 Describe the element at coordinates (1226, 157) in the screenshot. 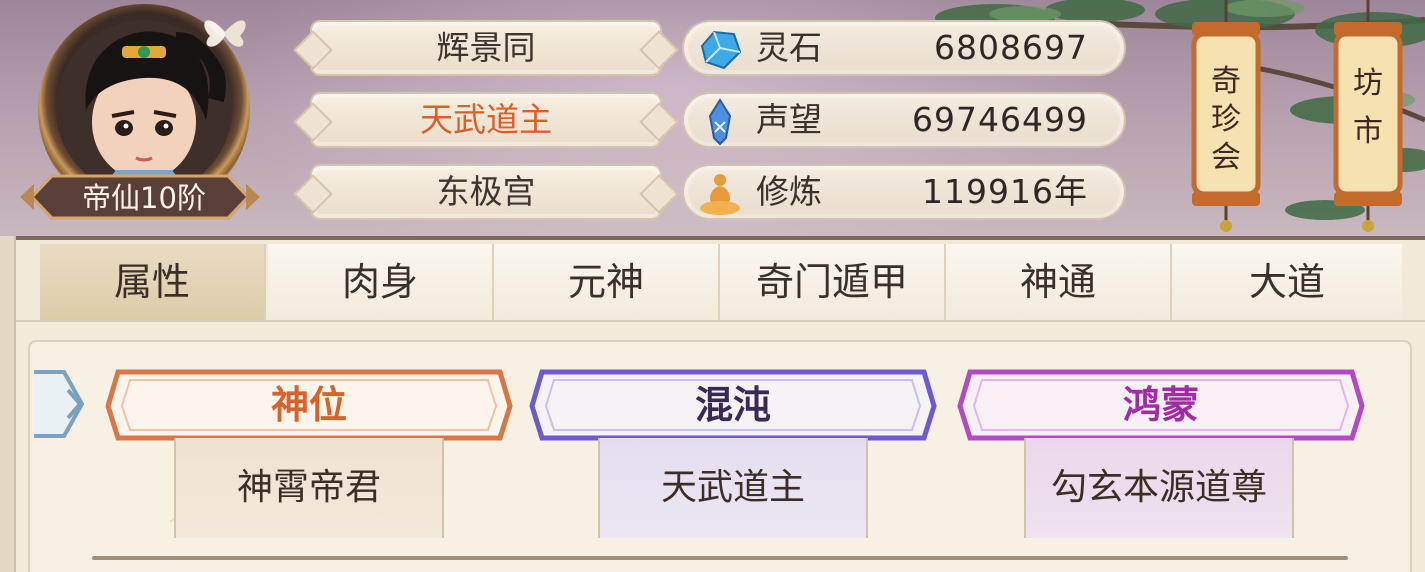

I see `lantern-char: 会` at that location.